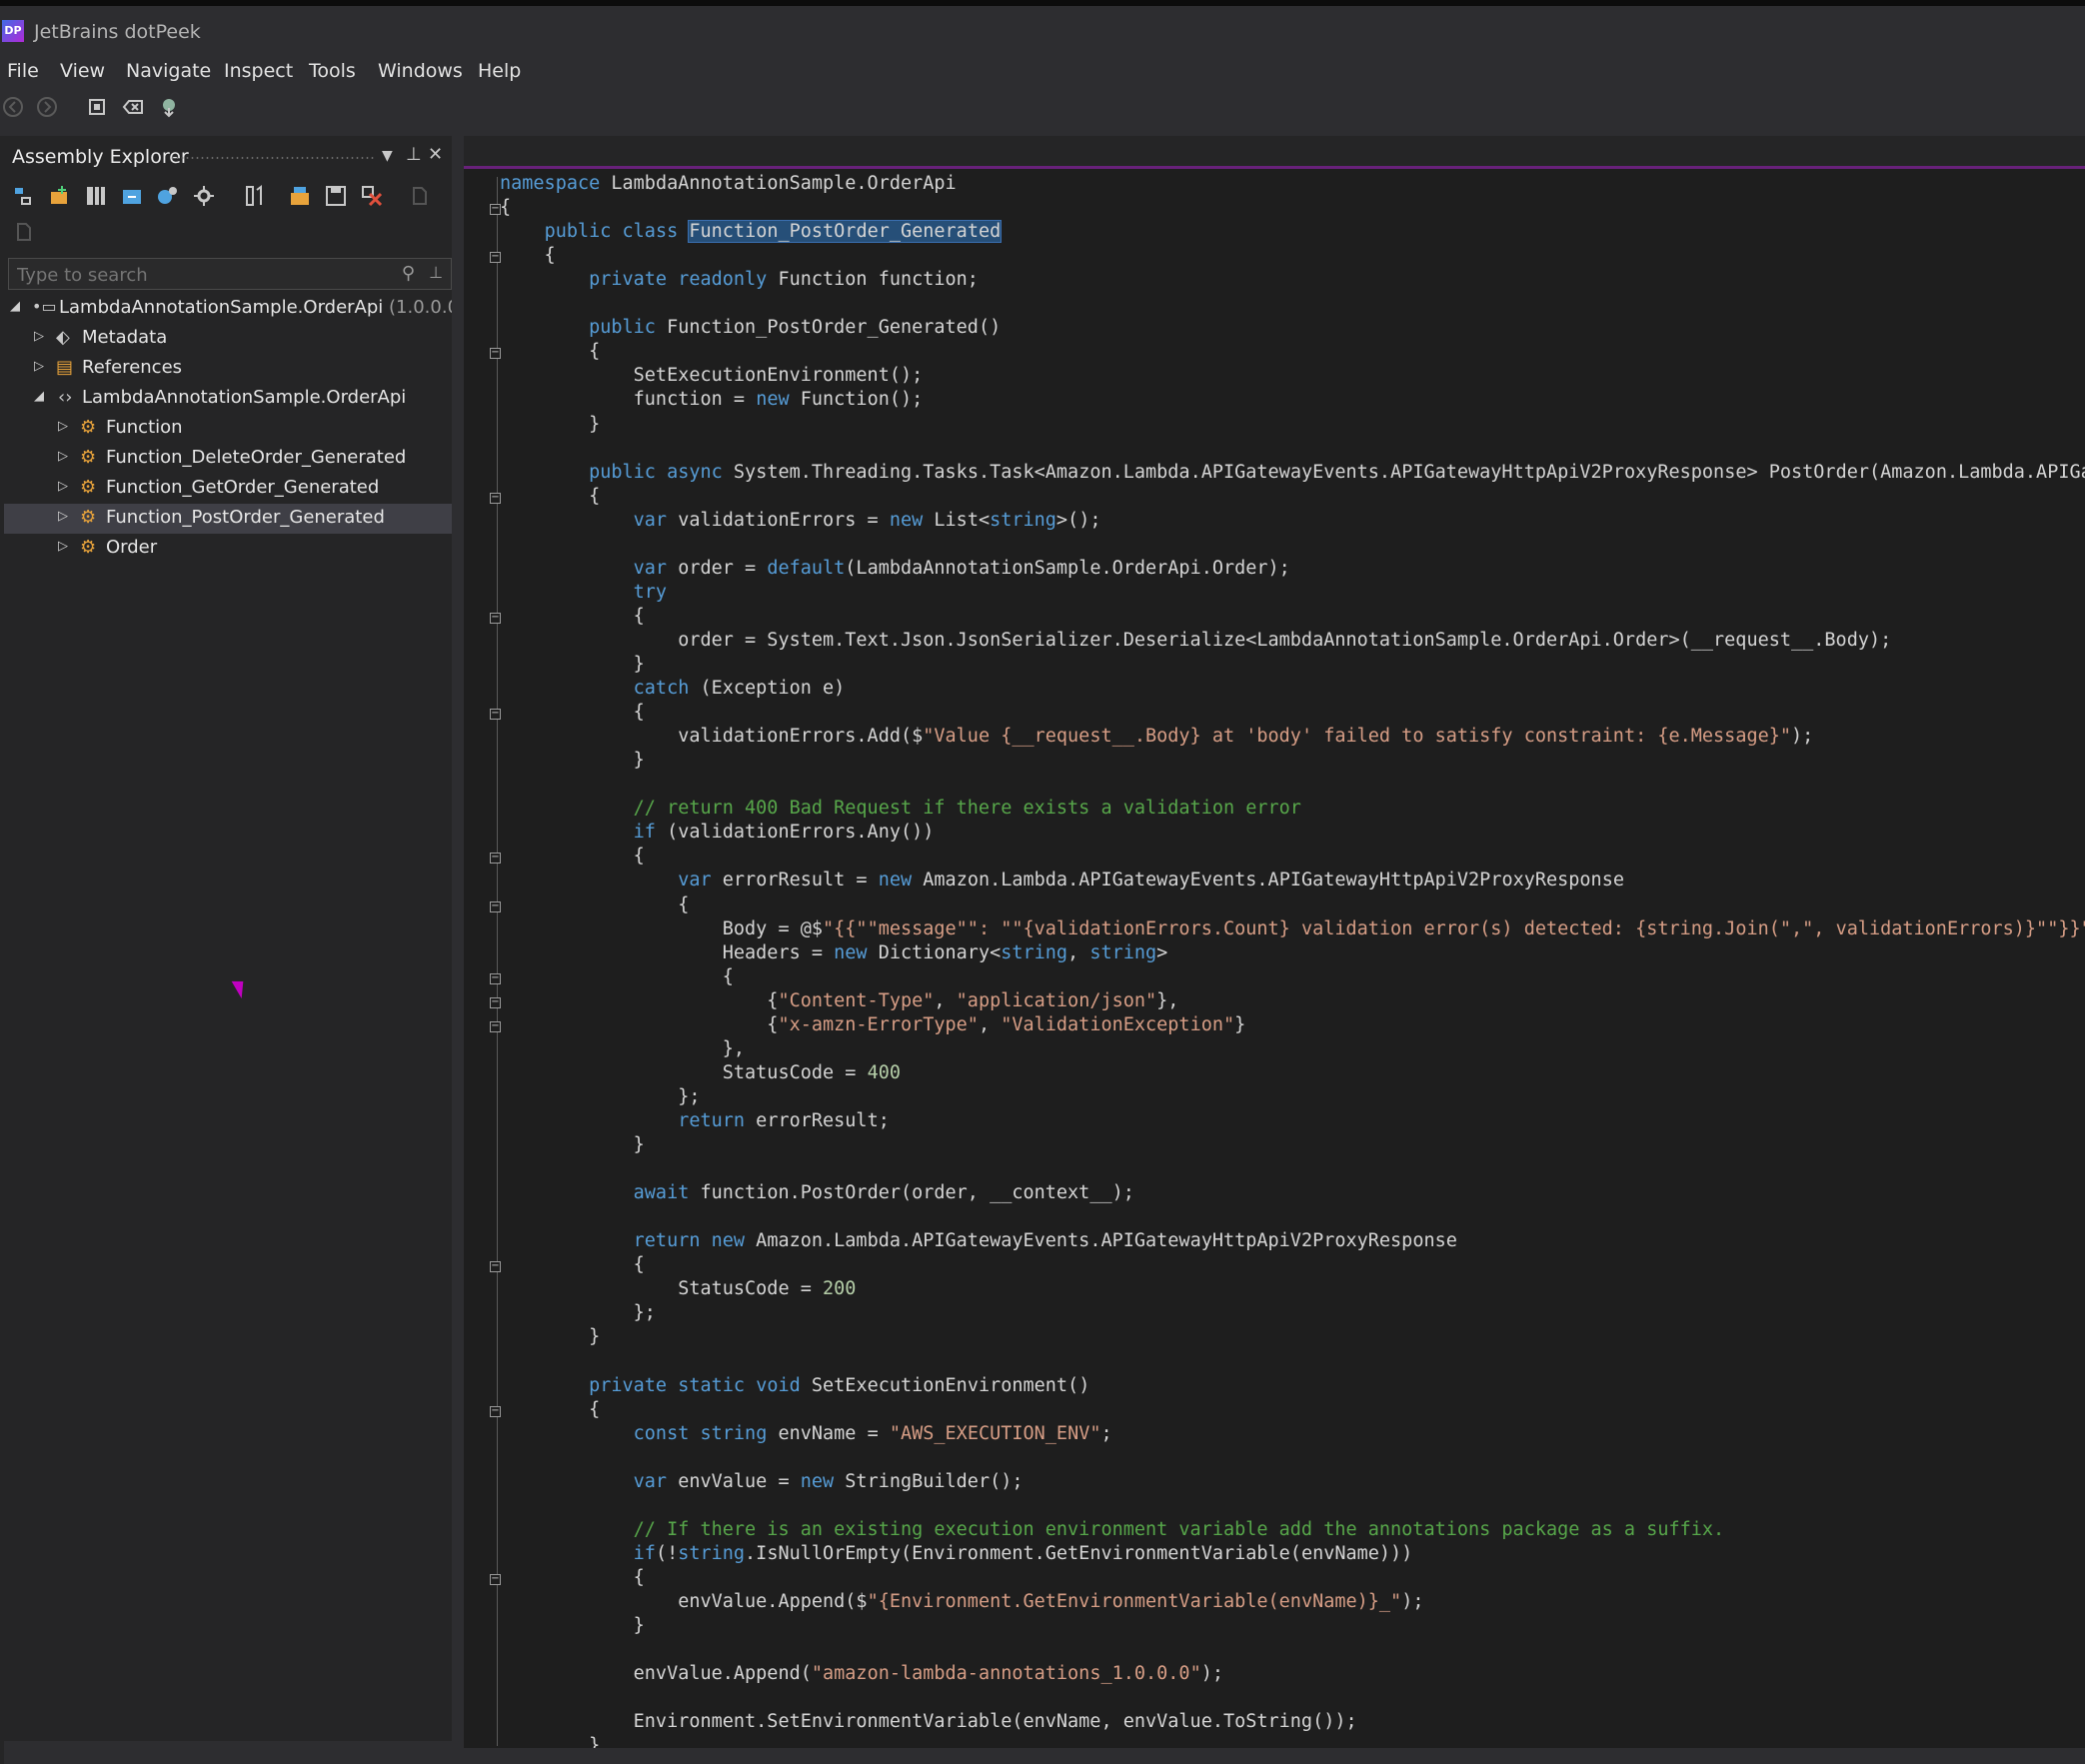  Describe the element at coordinates (644, 833) in the screenshot. I see `code-token: if` at that location.